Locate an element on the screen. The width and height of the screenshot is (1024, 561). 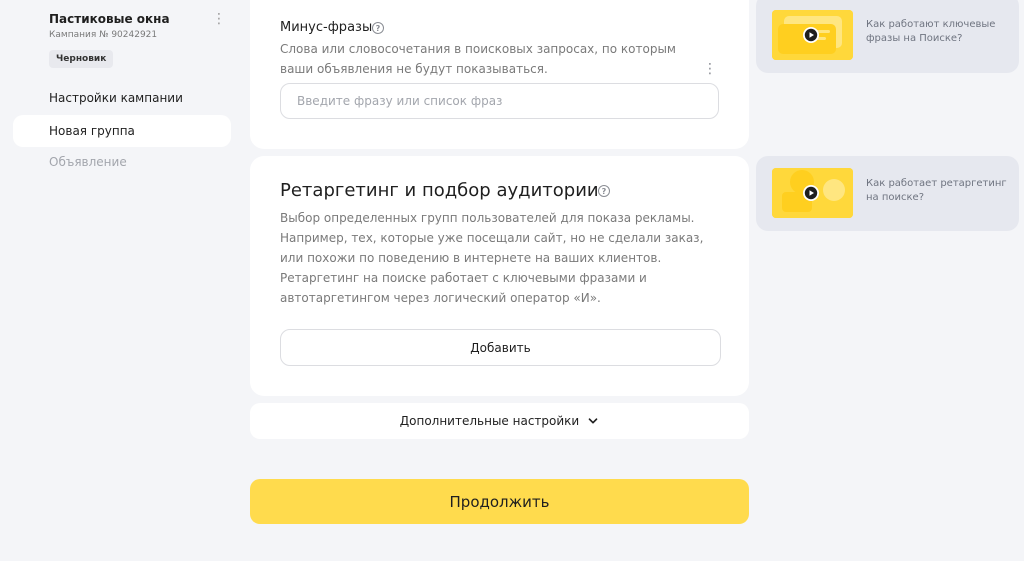
help-video-keywords: Как работают ключевые фразы на Поиске? is located at coordinates (887, 36).